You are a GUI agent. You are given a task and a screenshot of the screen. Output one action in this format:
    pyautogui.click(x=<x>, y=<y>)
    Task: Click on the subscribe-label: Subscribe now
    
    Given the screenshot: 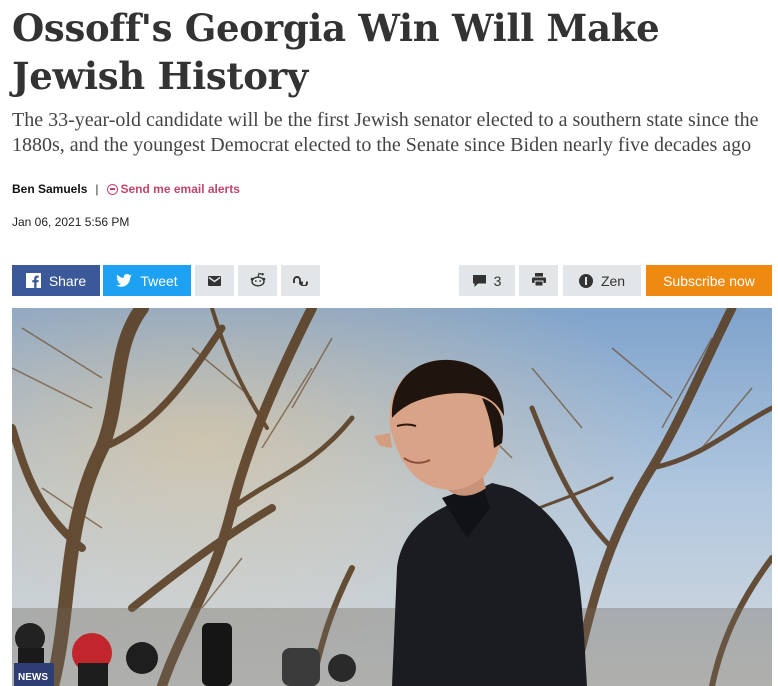 What is the action you would take?
    pyautogui.click(x=709, y=280)
    